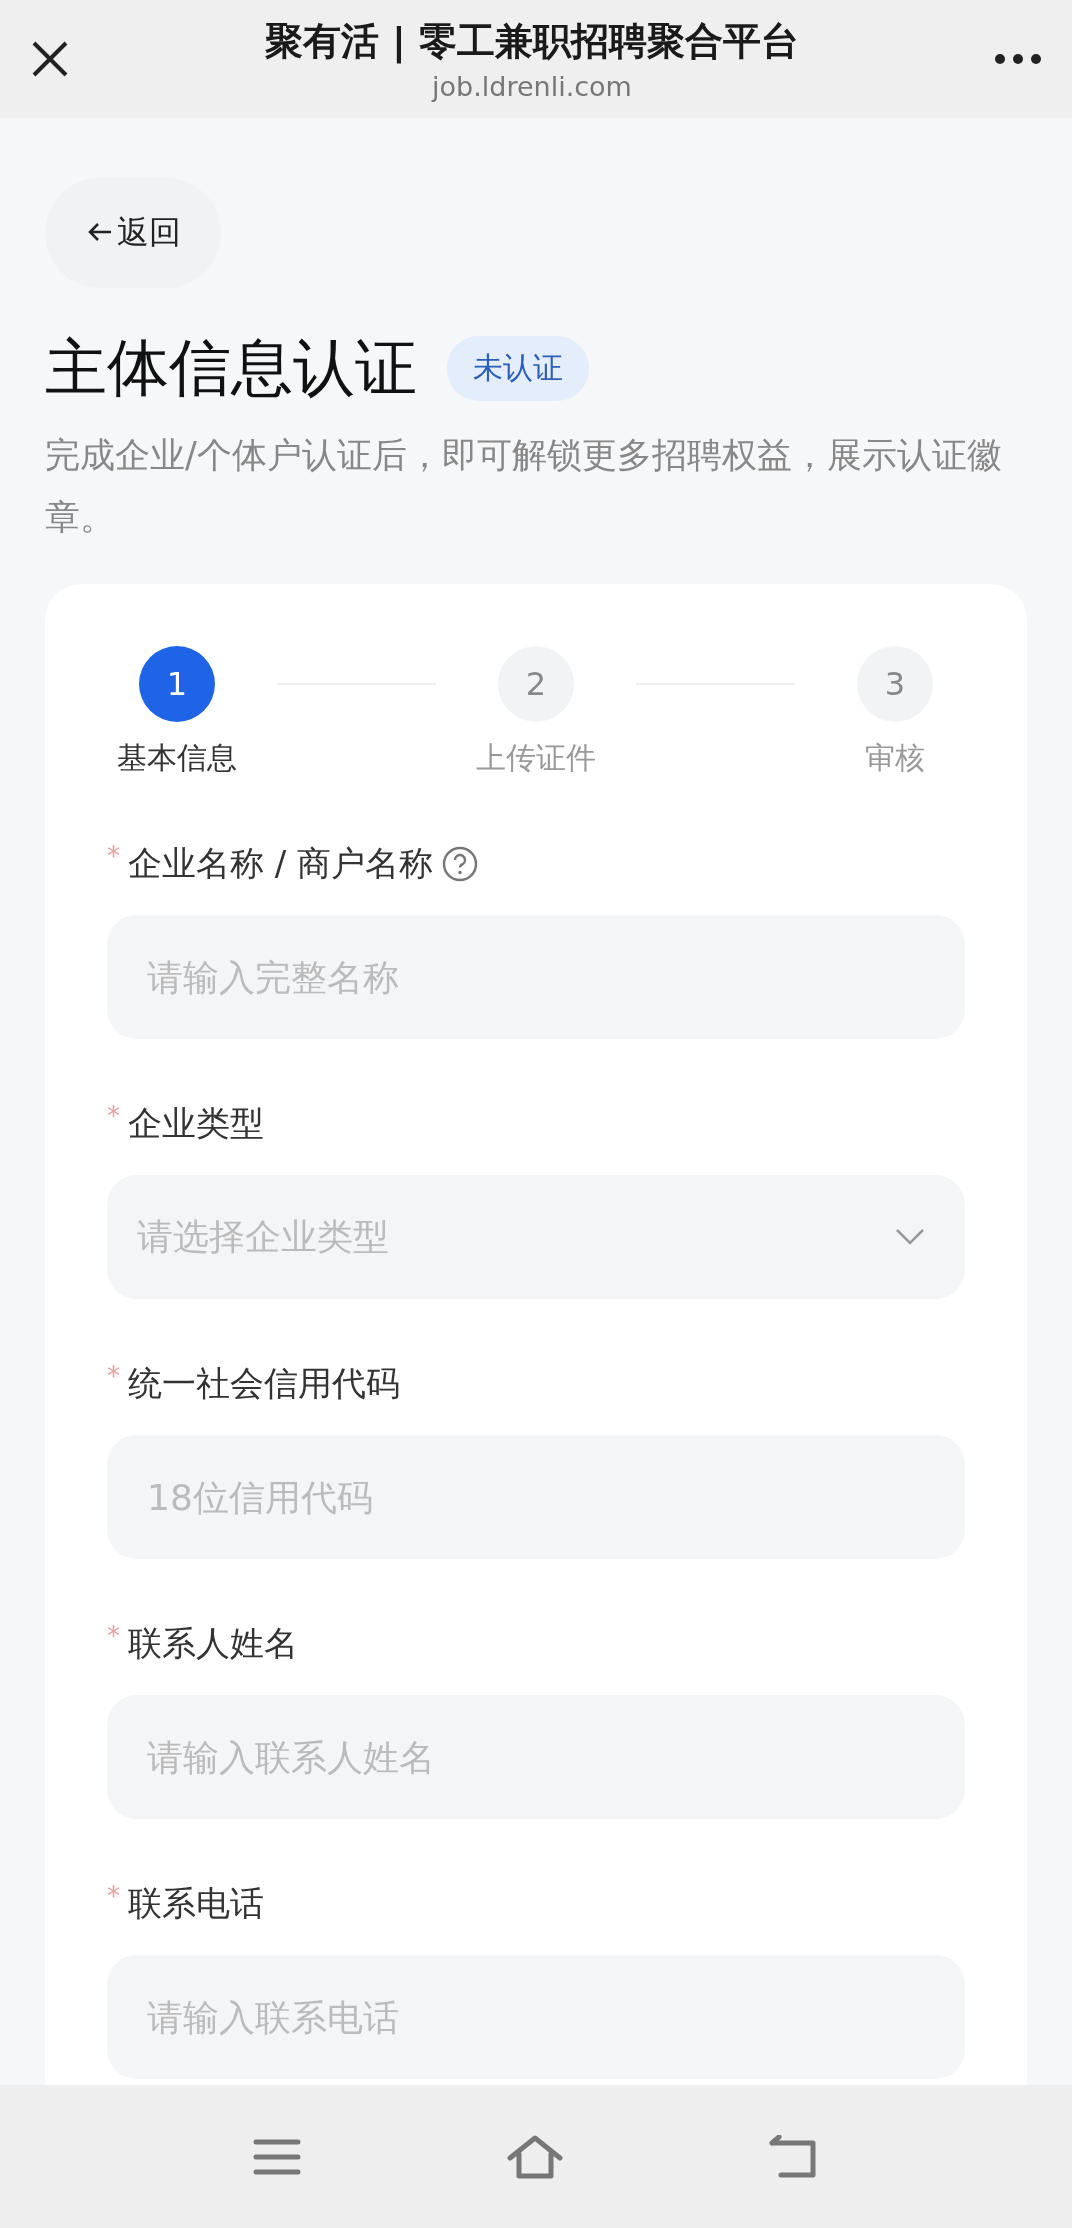  Describe the element at coordinates (460, 864) in the screenshot. I see `help-icon` at that location.